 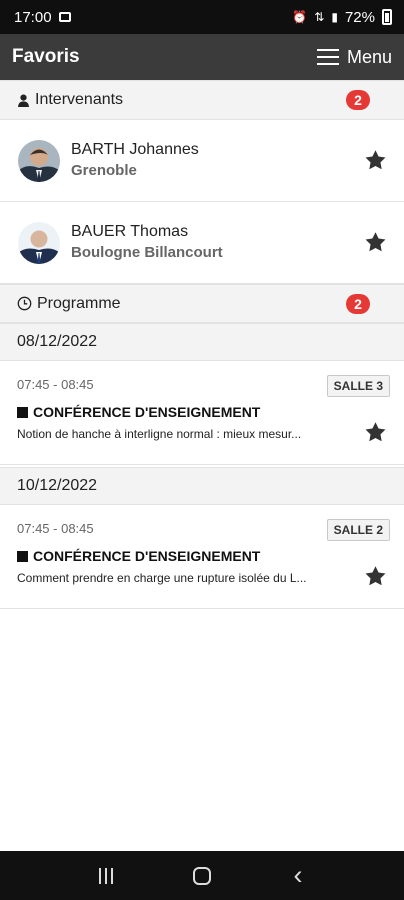 What do you see at coordinates (202, 342) in the screenshot?
I see `date-header: 08/12/2022` at bounding box center [202, 342].